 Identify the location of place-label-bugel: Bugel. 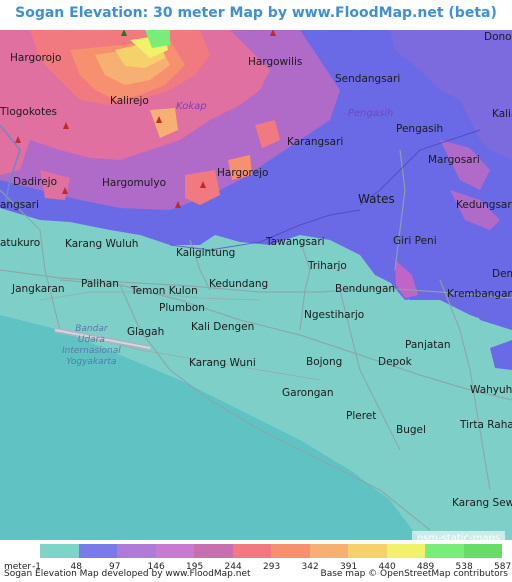
(411, 430).